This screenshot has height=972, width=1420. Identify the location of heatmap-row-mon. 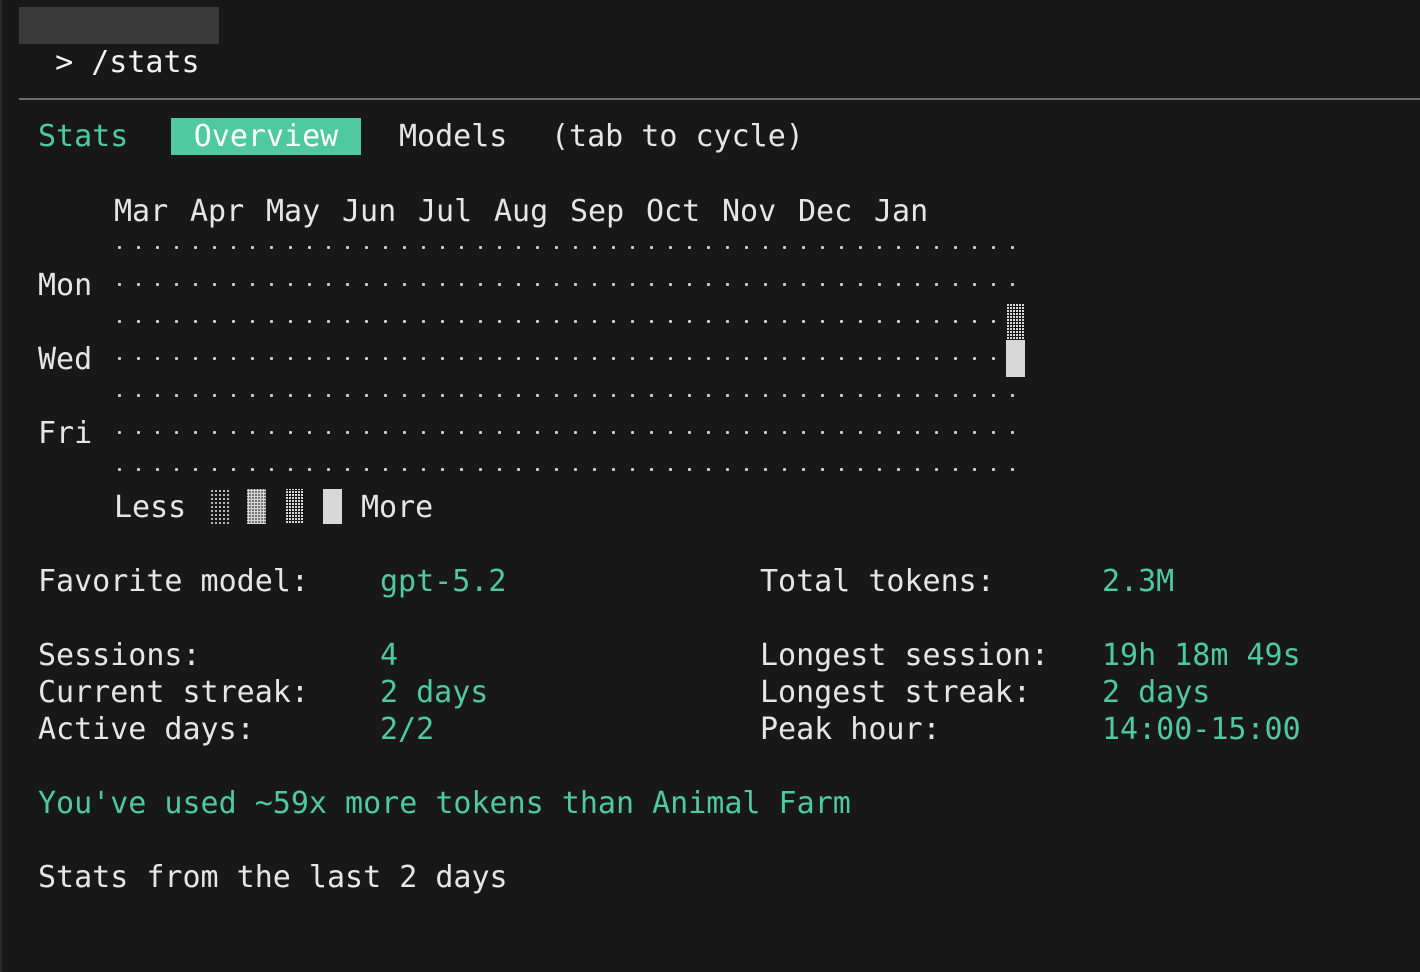
(568, 277).